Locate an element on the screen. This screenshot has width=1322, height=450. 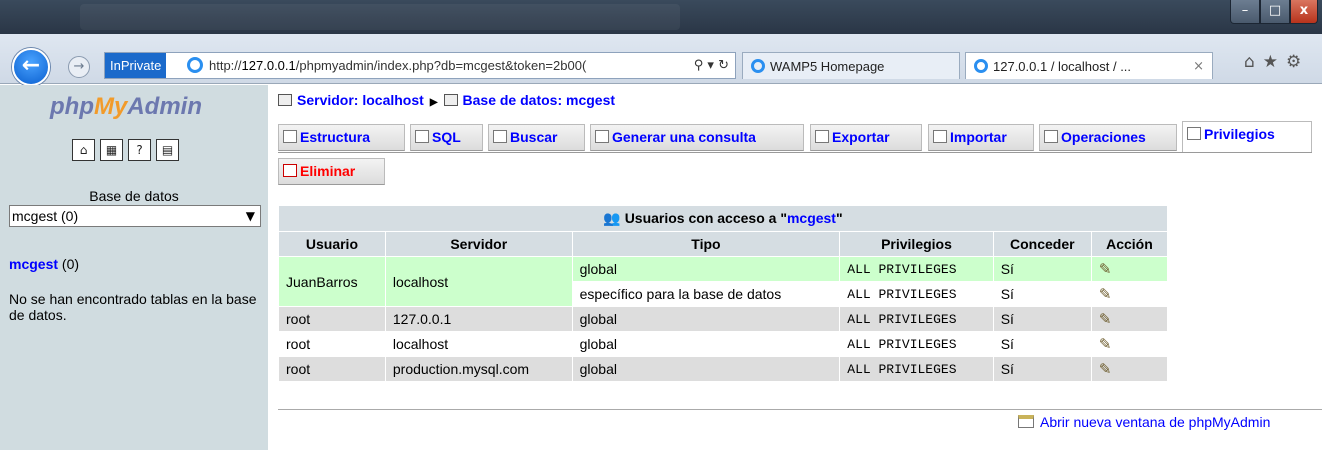
database-link: mcgest (0) is located at coordinates (44, 264).